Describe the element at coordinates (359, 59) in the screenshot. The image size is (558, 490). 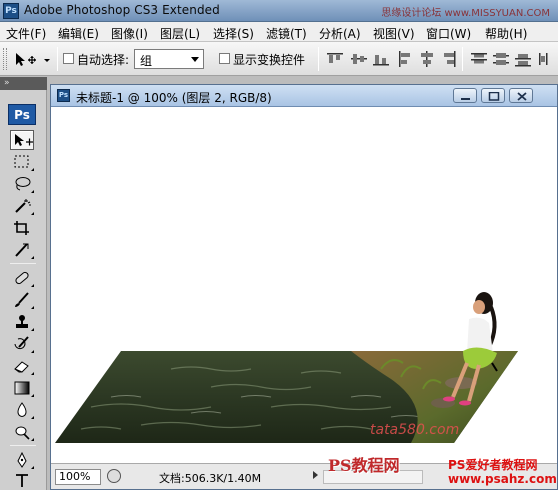
I see `align-vcenter-icon` at that location.